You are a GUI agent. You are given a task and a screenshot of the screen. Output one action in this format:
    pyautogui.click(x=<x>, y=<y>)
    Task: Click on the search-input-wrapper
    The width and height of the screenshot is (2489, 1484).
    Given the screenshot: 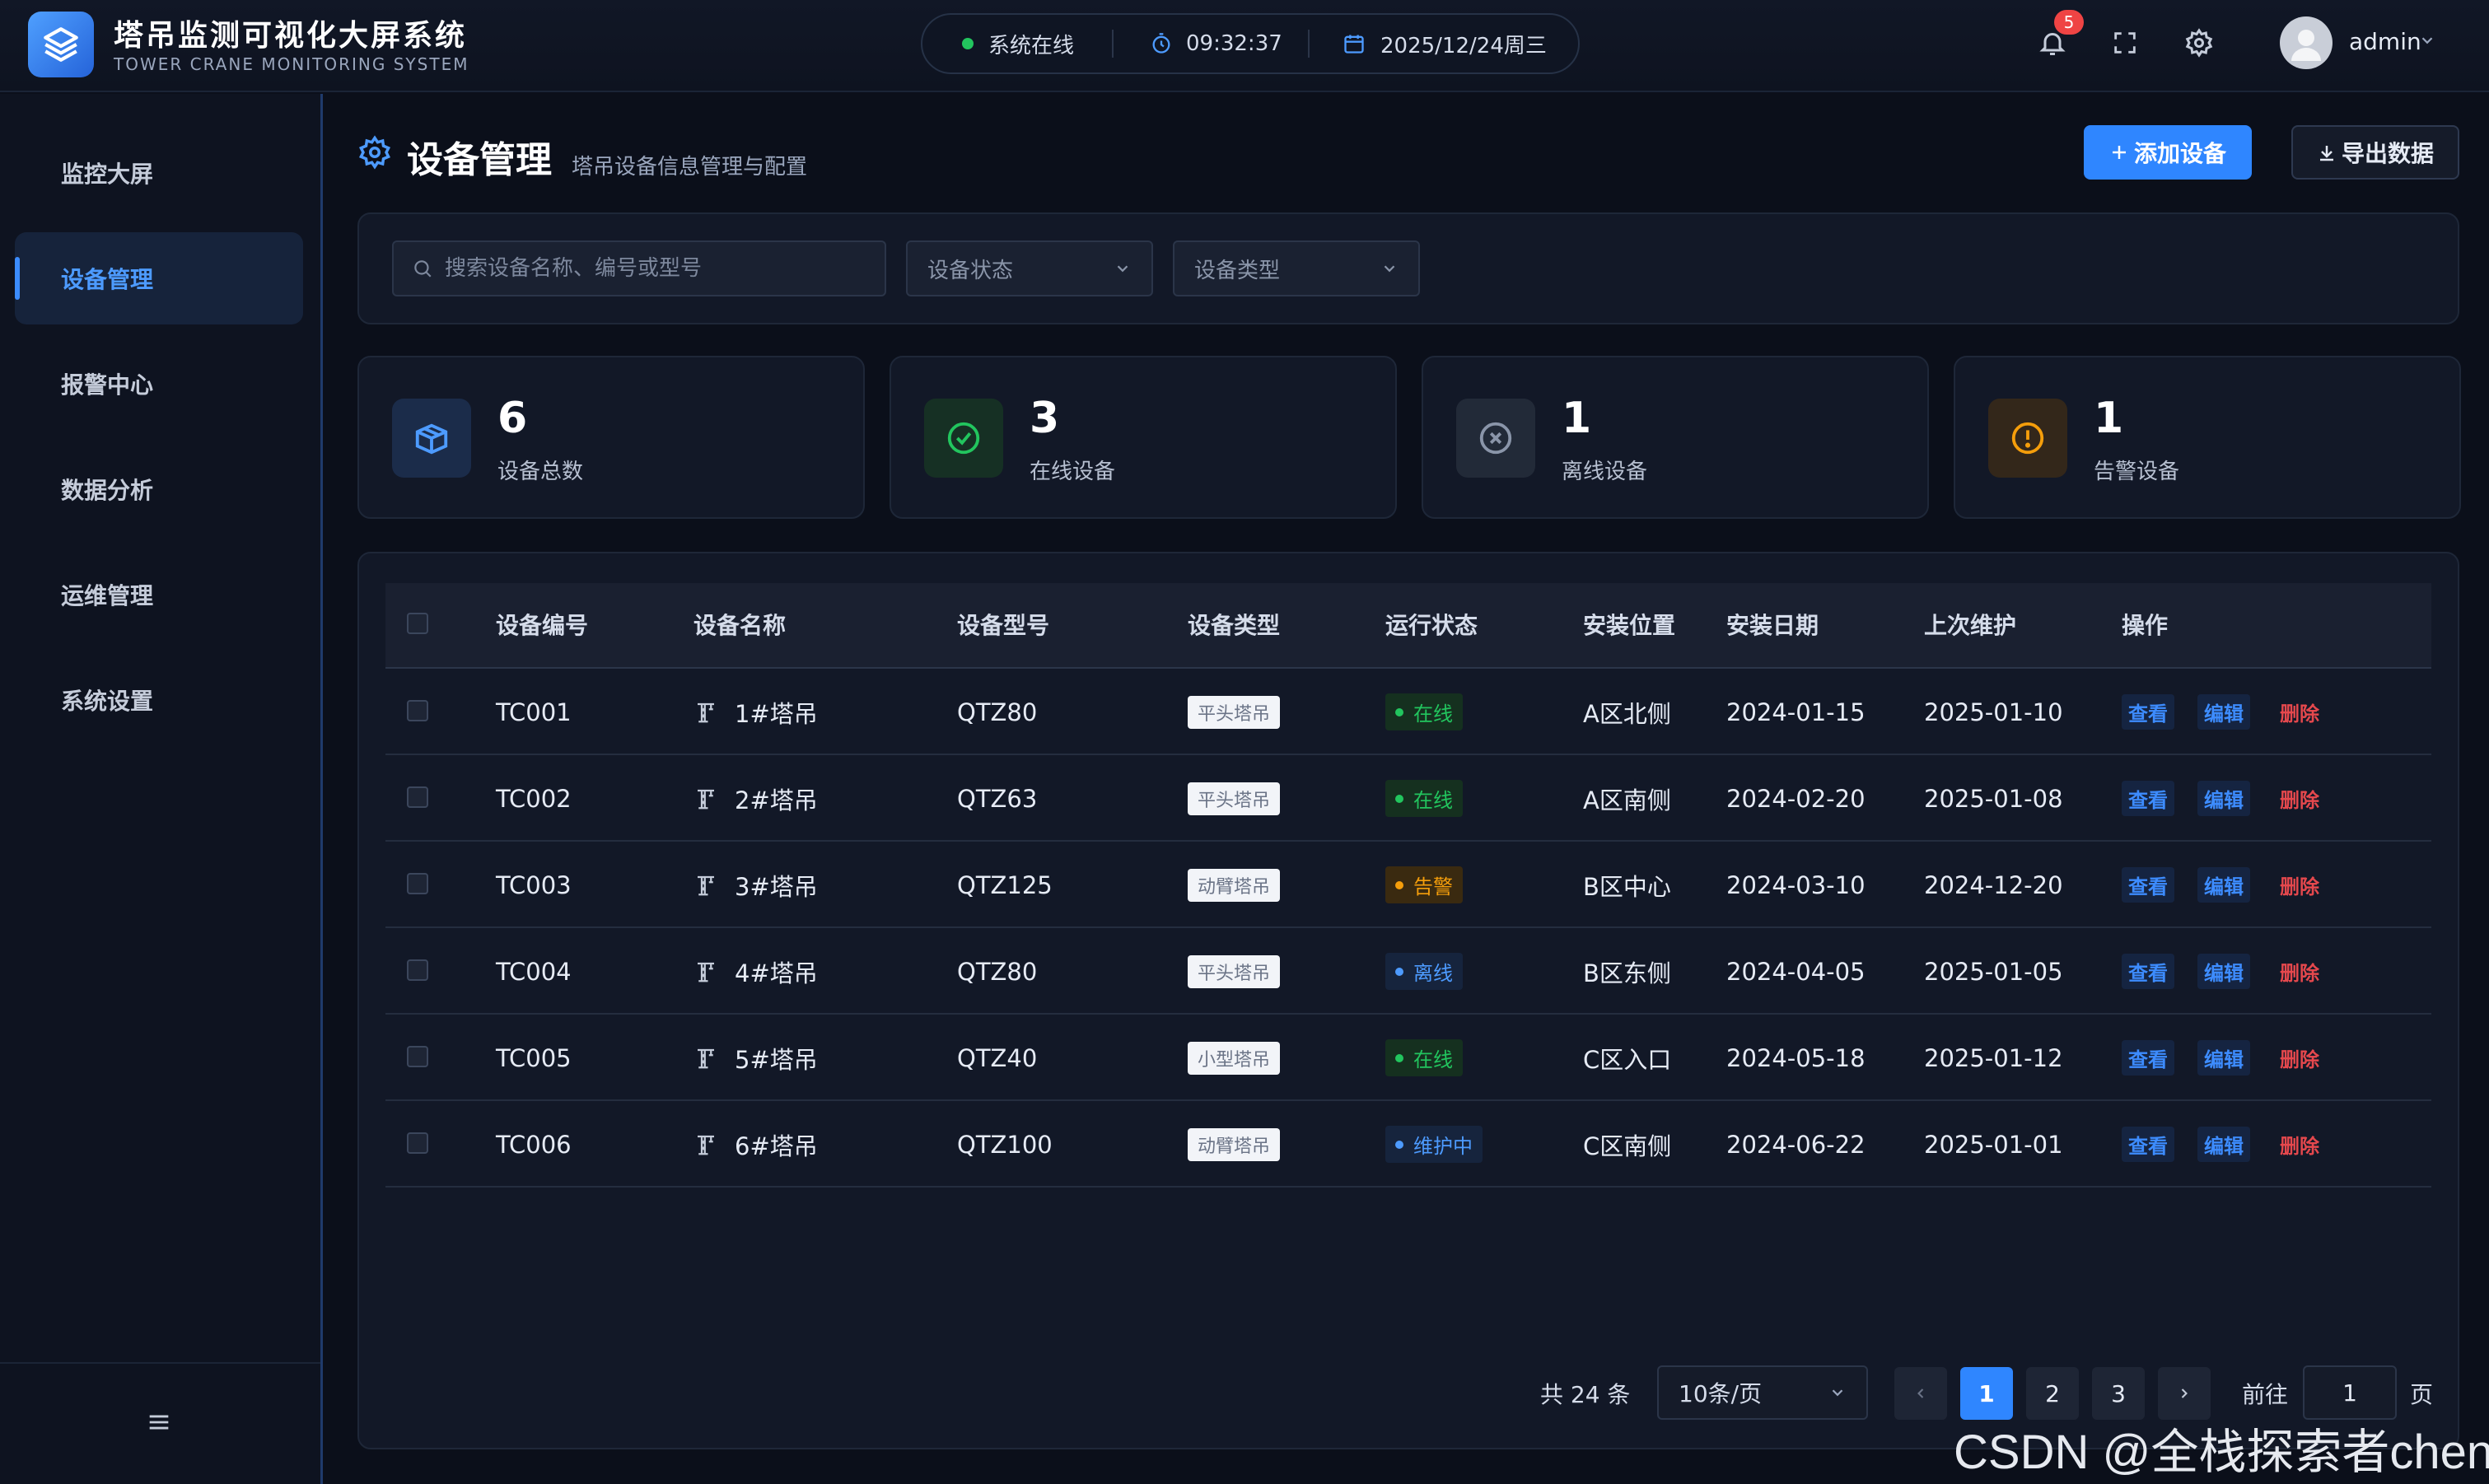 What is the action you would take?
    pyautogui.click(x=639, y=268)
    